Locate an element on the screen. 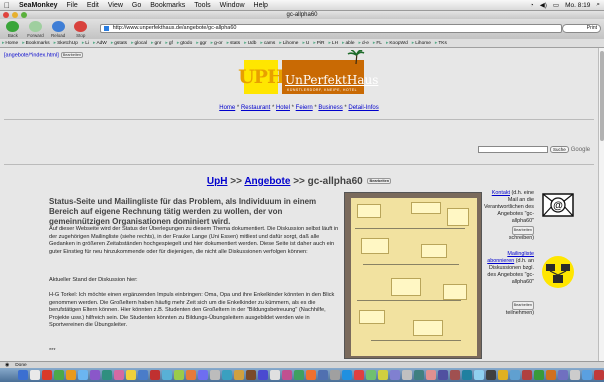 Image resolution: width=604 pixels, height=382 pixels. menu-file: File is located at coordinates (72, 5).